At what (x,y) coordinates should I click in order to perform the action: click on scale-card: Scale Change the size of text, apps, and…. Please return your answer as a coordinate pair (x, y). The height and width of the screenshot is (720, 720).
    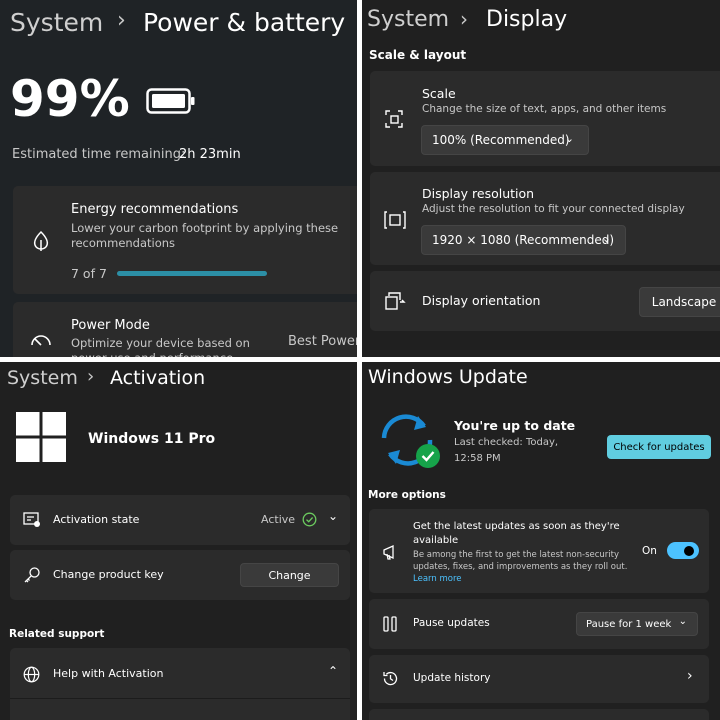
    Looking at the image, I should click on (545, 118).